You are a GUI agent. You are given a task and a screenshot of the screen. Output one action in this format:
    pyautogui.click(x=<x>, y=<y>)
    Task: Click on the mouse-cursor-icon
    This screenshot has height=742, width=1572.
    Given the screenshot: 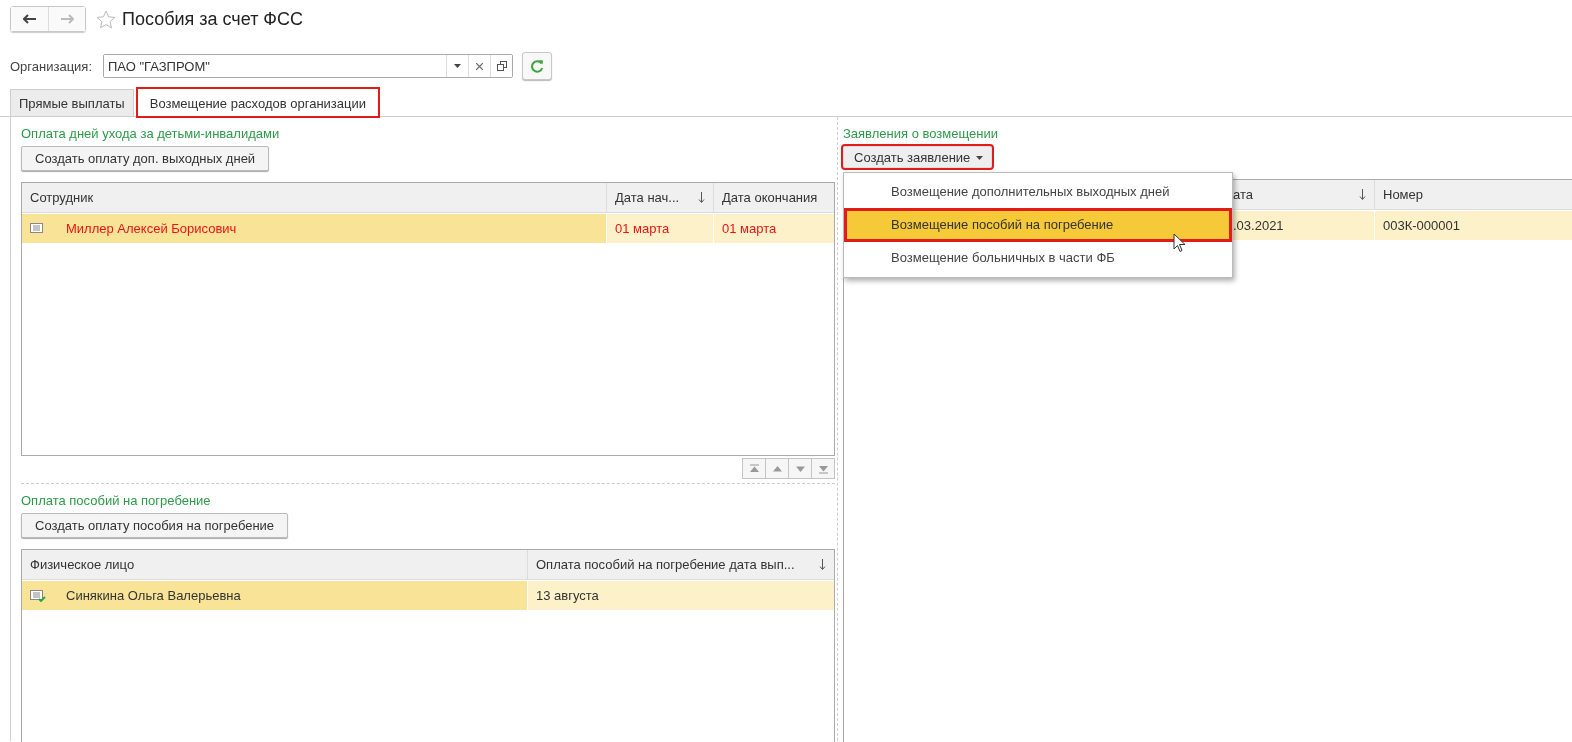 What is the action you would take?
    pyautogui.click(x=1179, y=243)
    